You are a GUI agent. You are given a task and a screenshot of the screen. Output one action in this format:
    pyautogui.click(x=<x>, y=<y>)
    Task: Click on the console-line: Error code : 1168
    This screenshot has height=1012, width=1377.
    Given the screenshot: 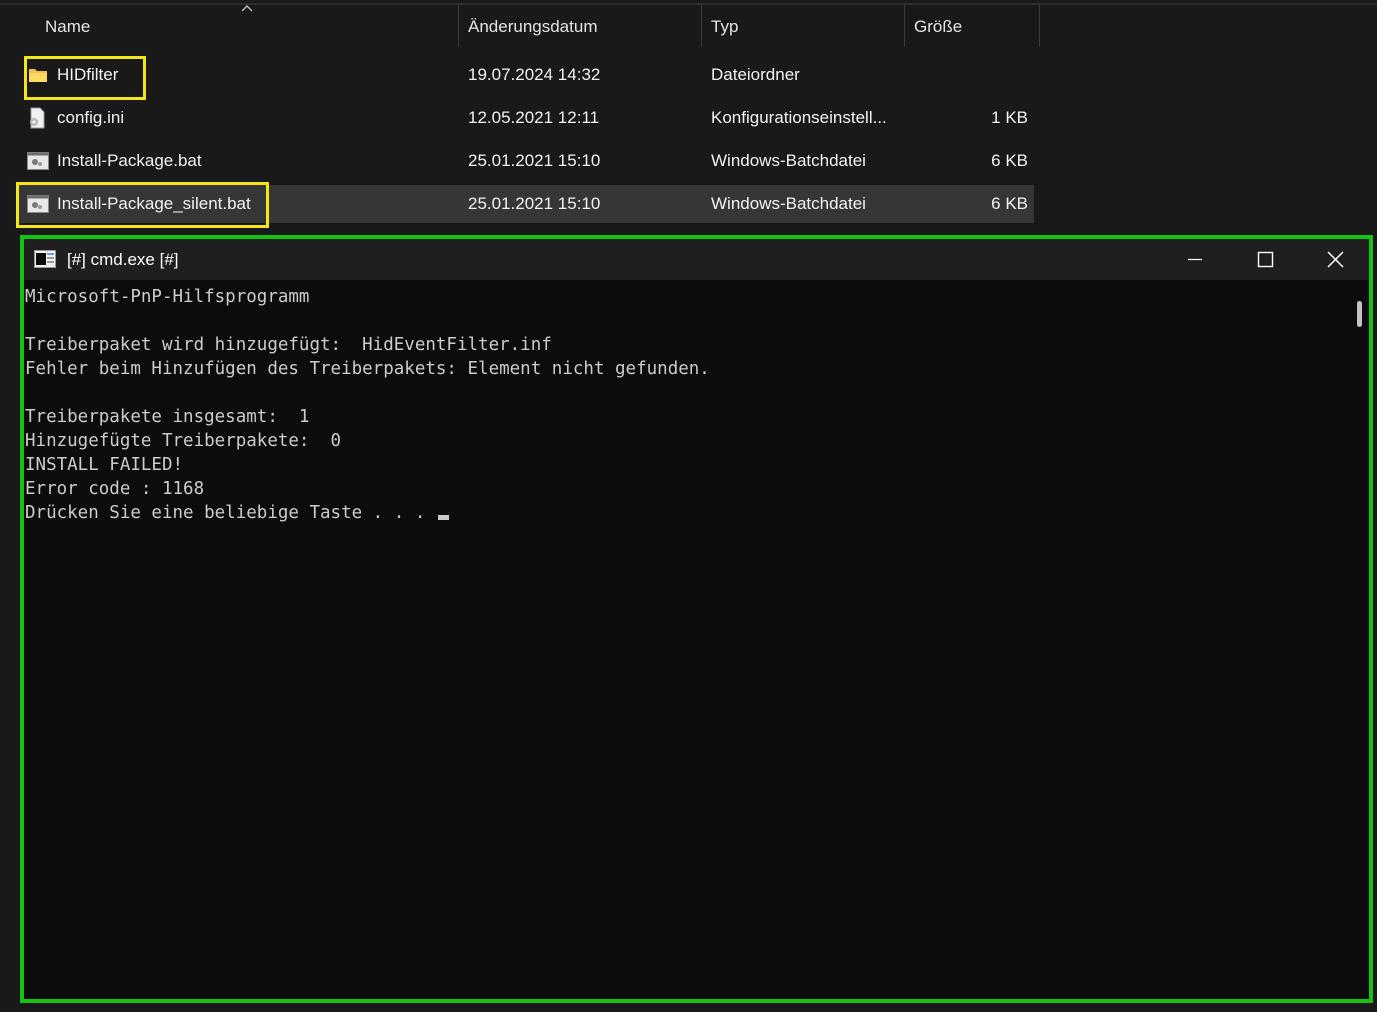 What is the action you would take?
    pyautogui.click(x=115, y=489)
    